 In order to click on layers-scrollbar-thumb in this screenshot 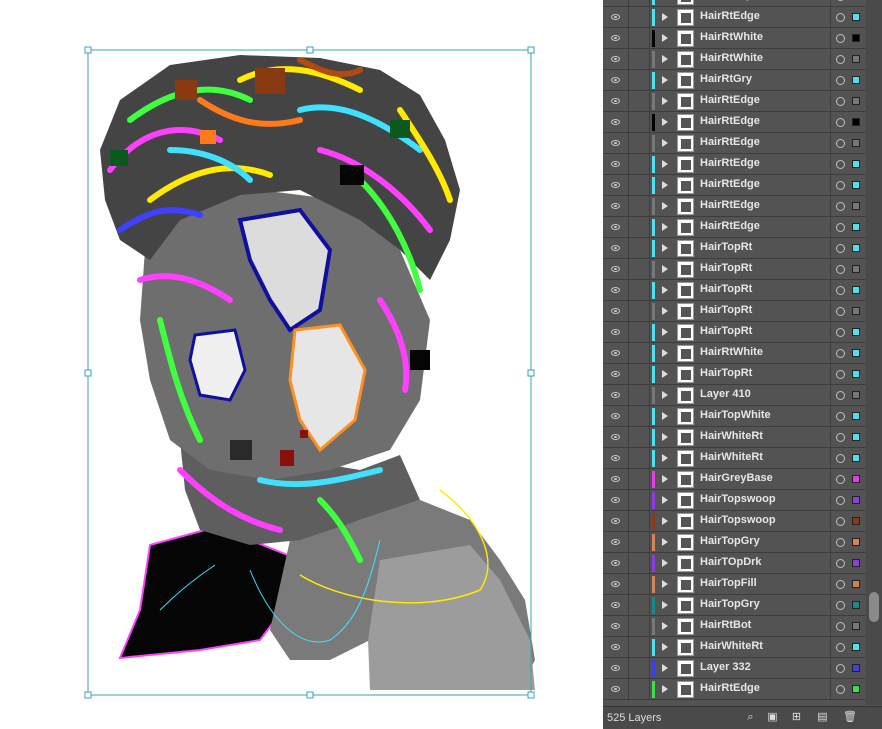, I will do `click(874, 607)`.